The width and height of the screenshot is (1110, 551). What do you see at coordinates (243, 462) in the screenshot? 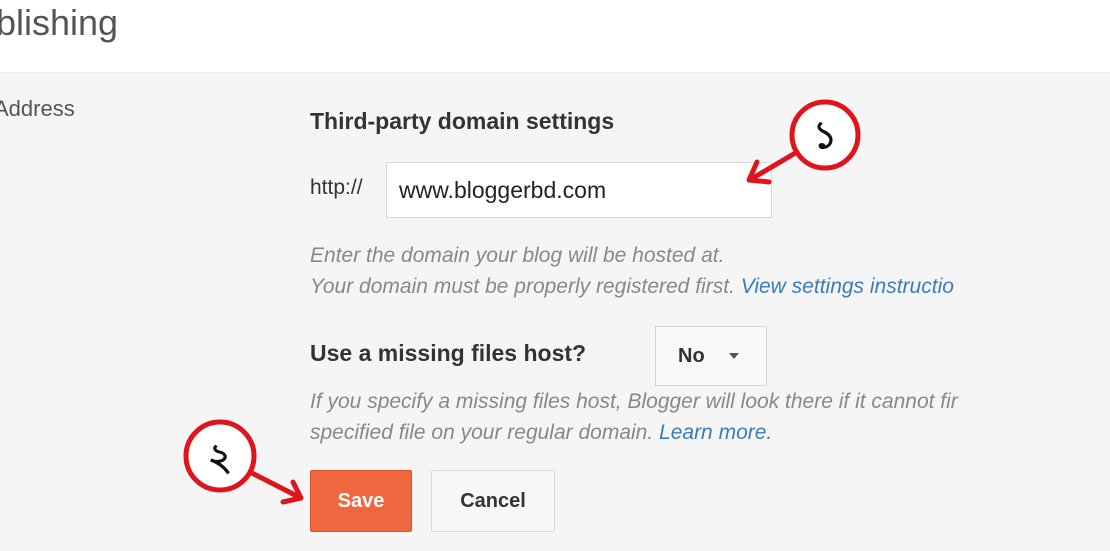
I see `annotation-arrow-2: ২` at bounding box center [243, 462].